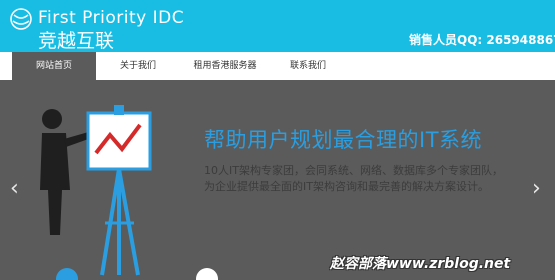  What do you see at coordinates (138, 66) in the screenshot?
I see `nav-item-about: 关于我们` at bounding box center [138, 66].